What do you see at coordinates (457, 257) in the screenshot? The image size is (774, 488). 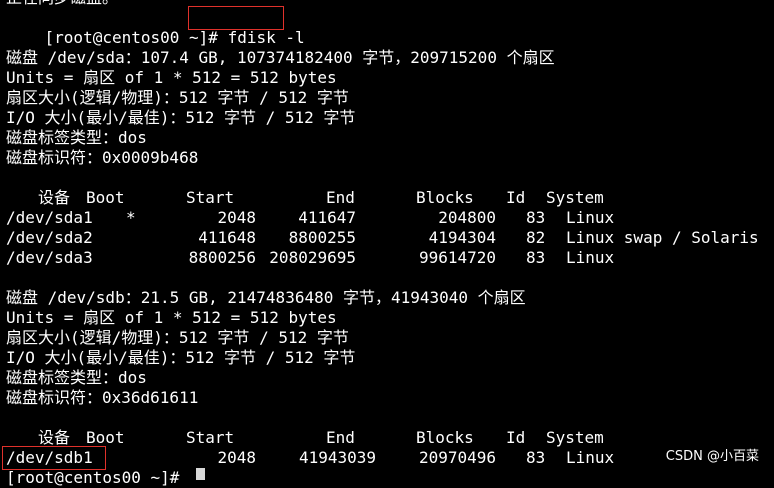 I see `blocks-cell: 99614720` at bounding box center [457, 257].